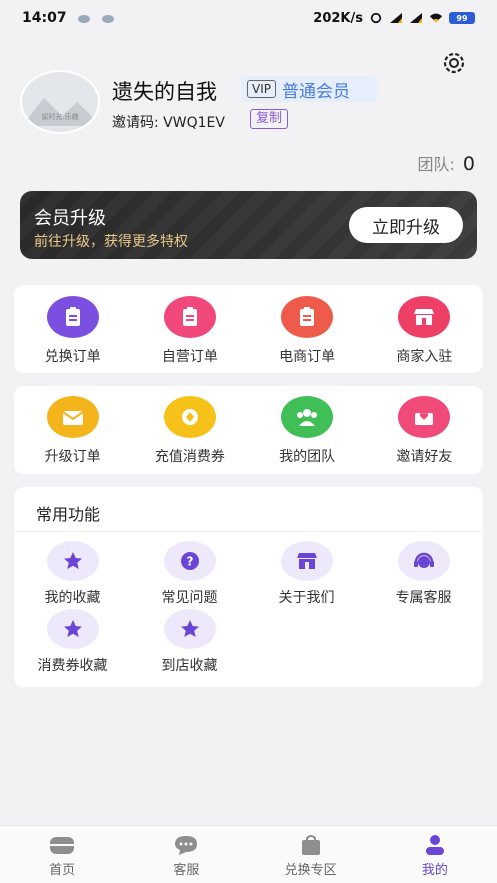 The width and height of the screenshot is (497, 883). Describe the element at coordinates (376, 18) in the screenshot. I see `alarm-icon` at that location.